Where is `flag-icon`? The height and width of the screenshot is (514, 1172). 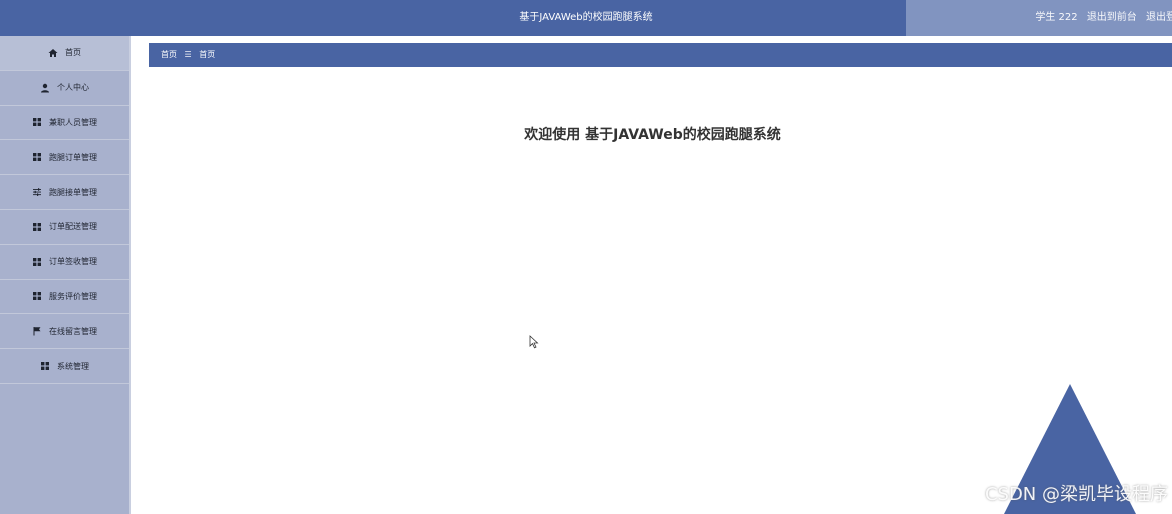 flag-icon is located at coordinates (37, 331).